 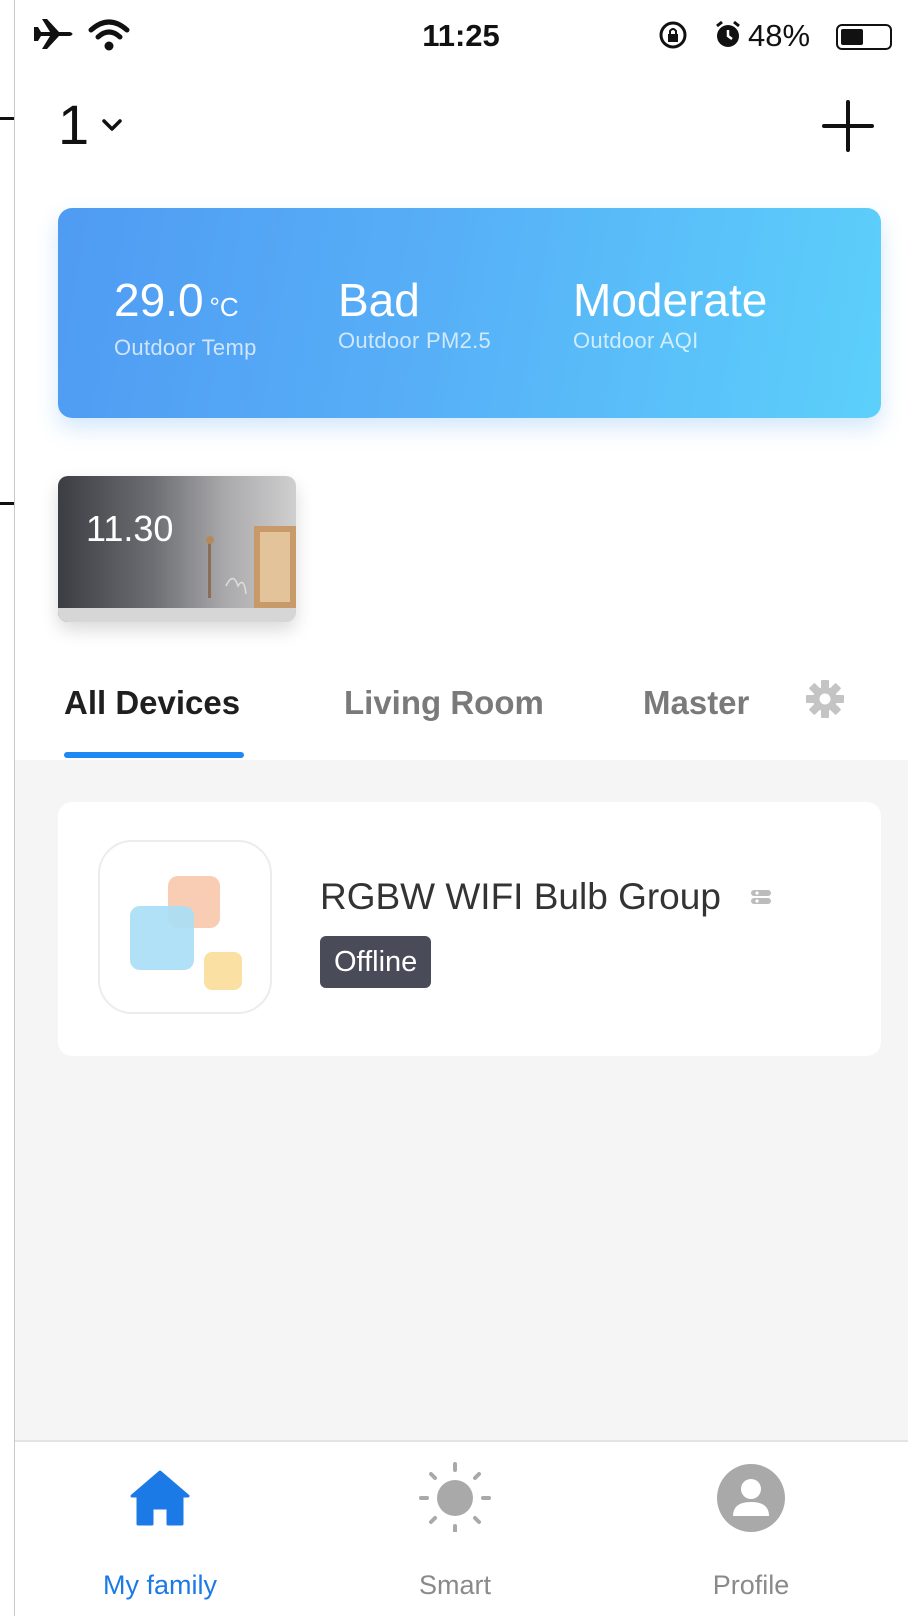 I want to click on alarm-icon, so click(x=728, y=37).